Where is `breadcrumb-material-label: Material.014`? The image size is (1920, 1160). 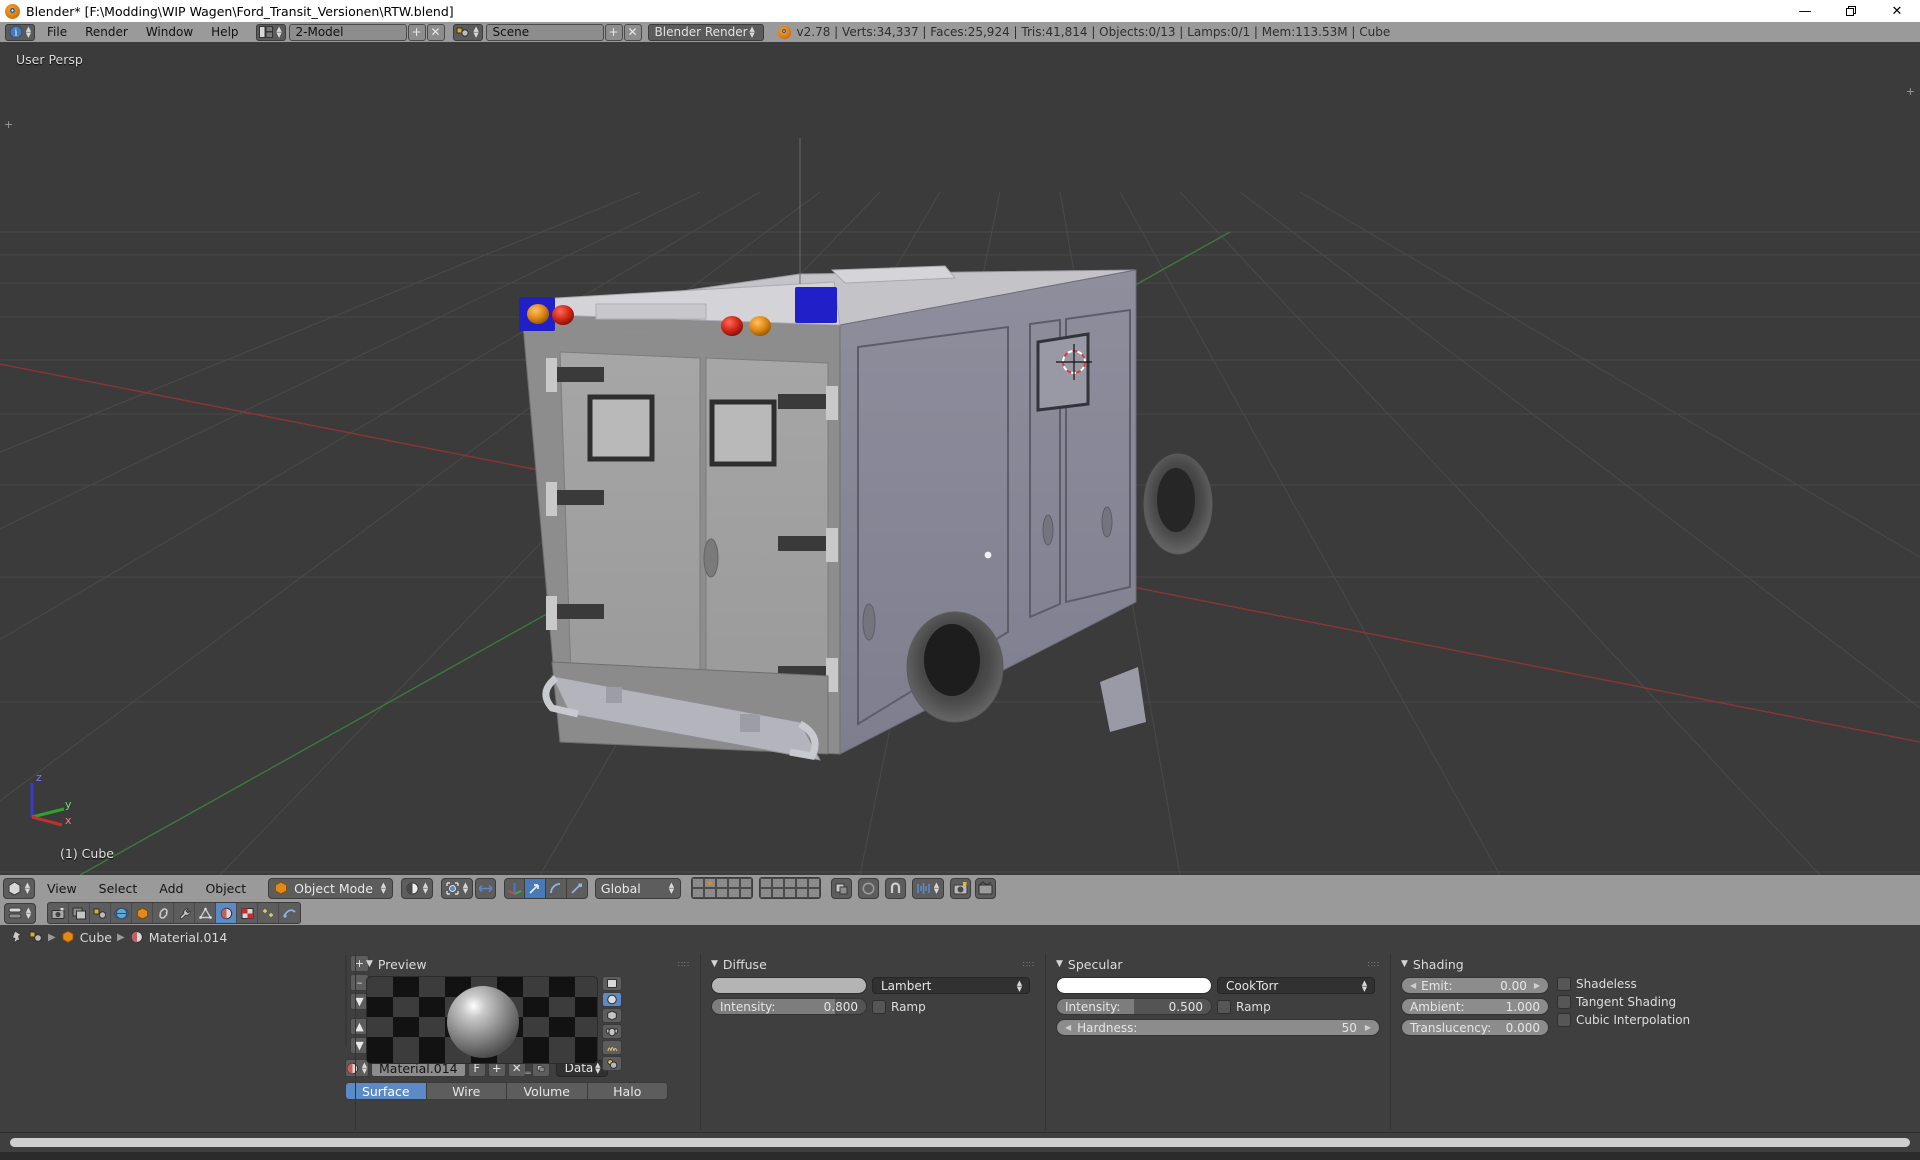
breadcrumb-material-label: Material.014 is located at coordinates (188, 937).